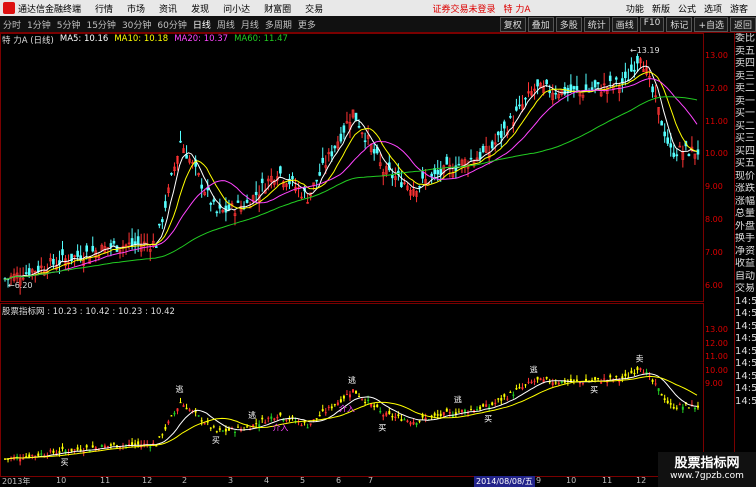 The height and width of the screenshot is (487, 756). Describe the element at coordinates (745, 252) in the screenshot. I see `side-panel-item: 净资` at that location.